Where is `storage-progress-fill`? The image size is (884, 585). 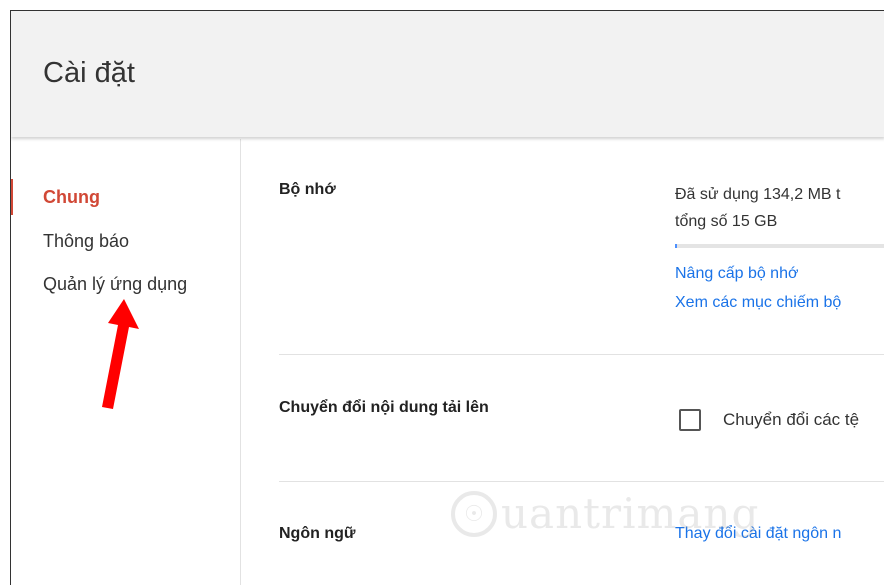
storage-progress-fill is located at coordinates (676, 246).